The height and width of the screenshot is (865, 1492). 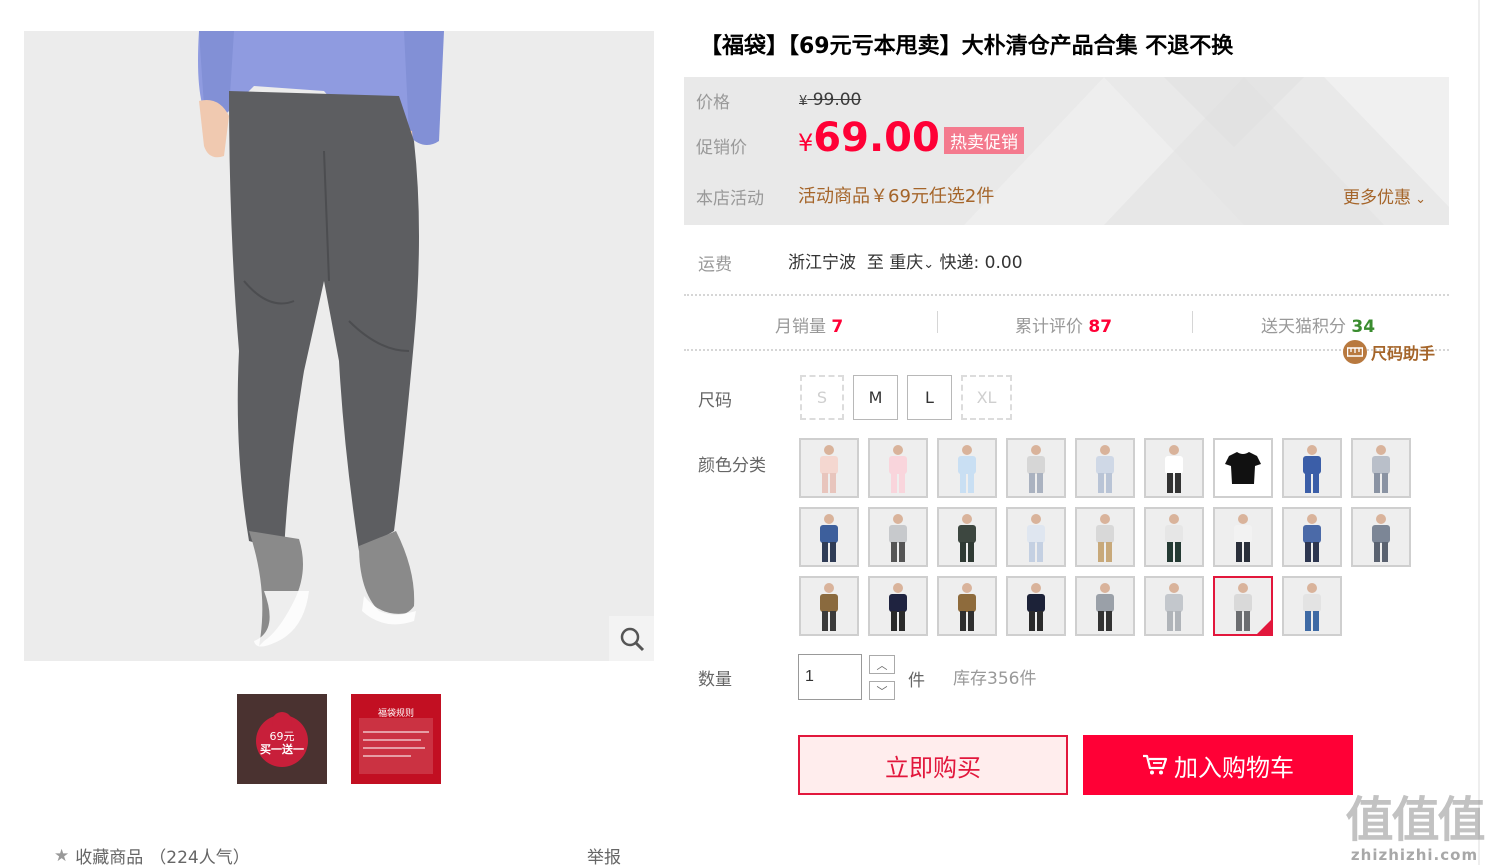 I want to click on quantity-increase-button: ︿, so click(x=882, y=664).